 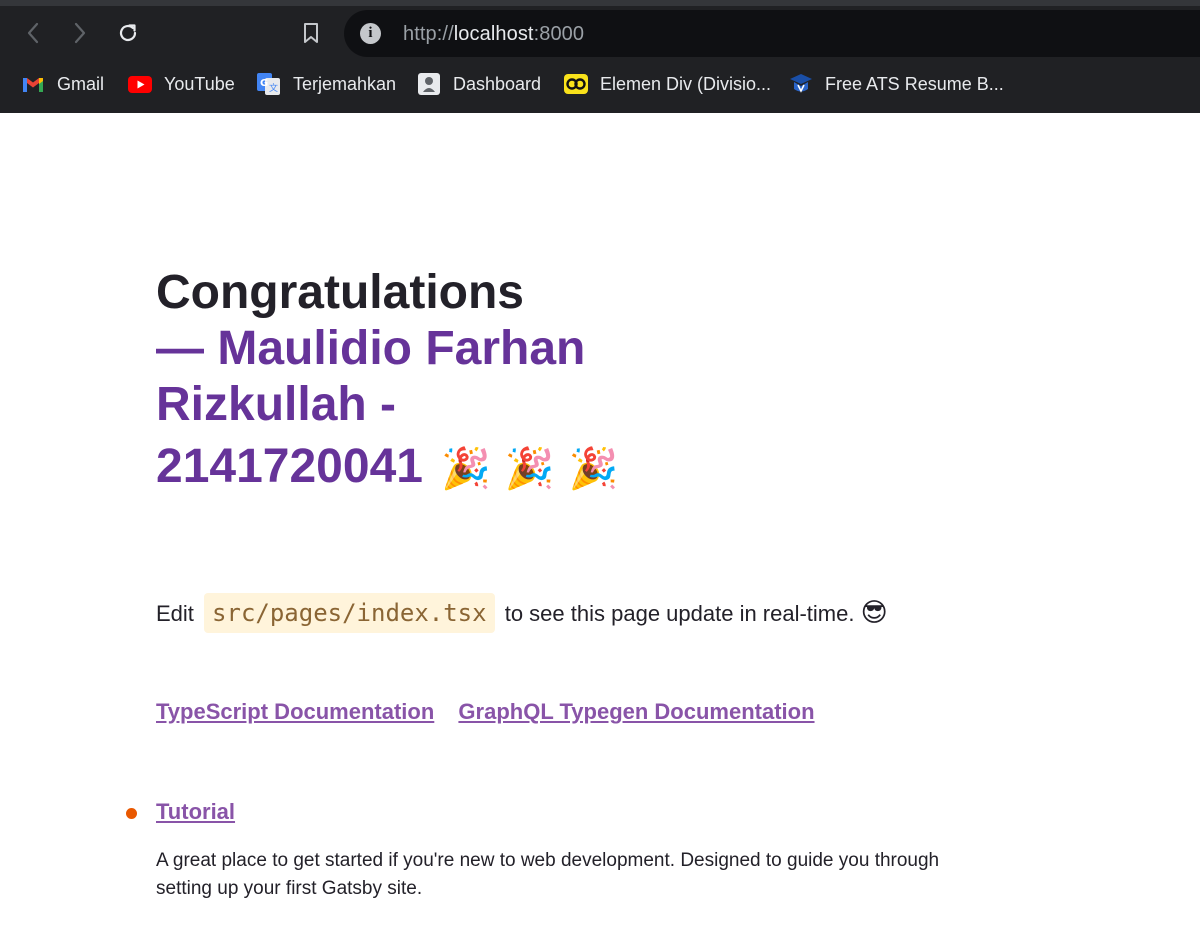 What do you see at coordinates (195, 812) in the screenshot?
I see `tutorial-link: Tutorial` at bounding box center [195, 812].